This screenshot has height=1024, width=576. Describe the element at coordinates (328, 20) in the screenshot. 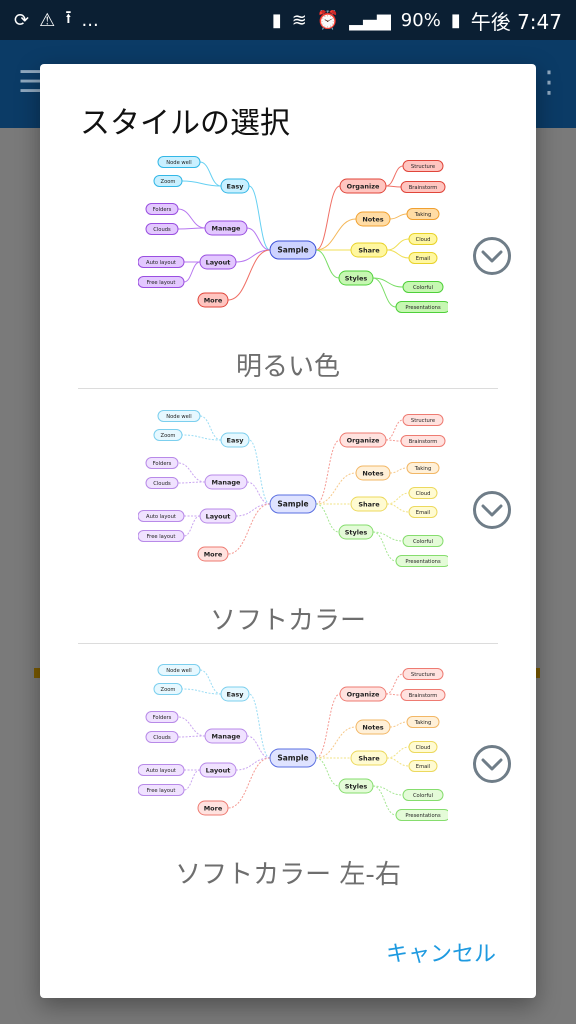

I see `alarm-icon: ⏰` at that location.